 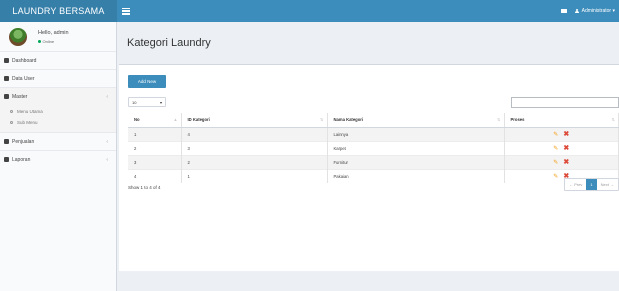 I want to click on sidebar-item-label: Laporan, so click(x=21, y=159).